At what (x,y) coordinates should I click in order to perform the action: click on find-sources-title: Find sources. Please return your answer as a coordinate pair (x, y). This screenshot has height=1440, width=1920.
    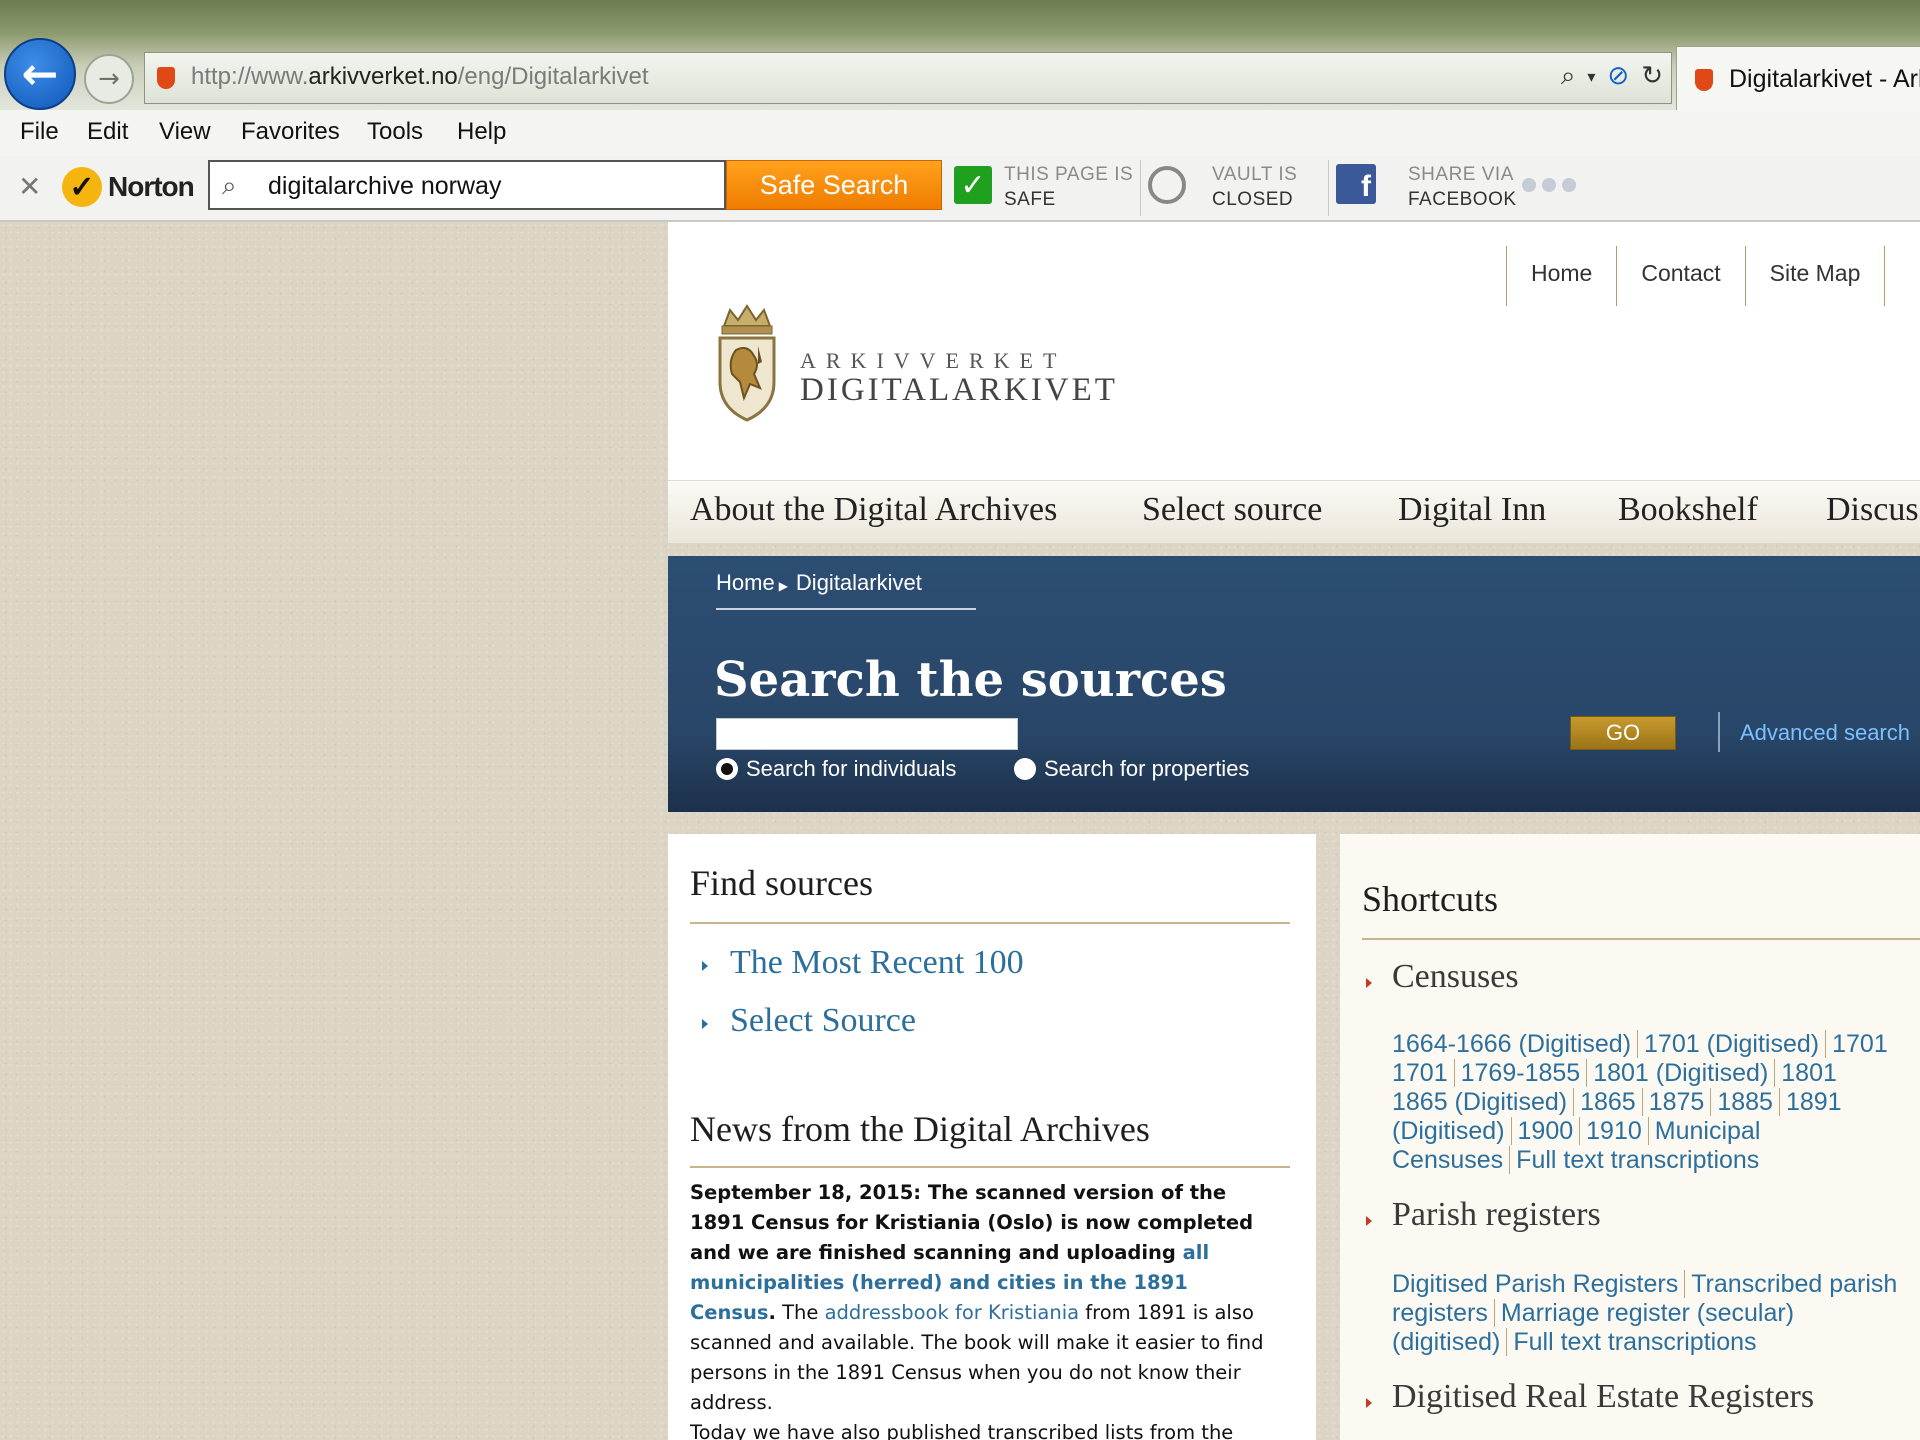
    Looking at the image, I should click on (781, 883).